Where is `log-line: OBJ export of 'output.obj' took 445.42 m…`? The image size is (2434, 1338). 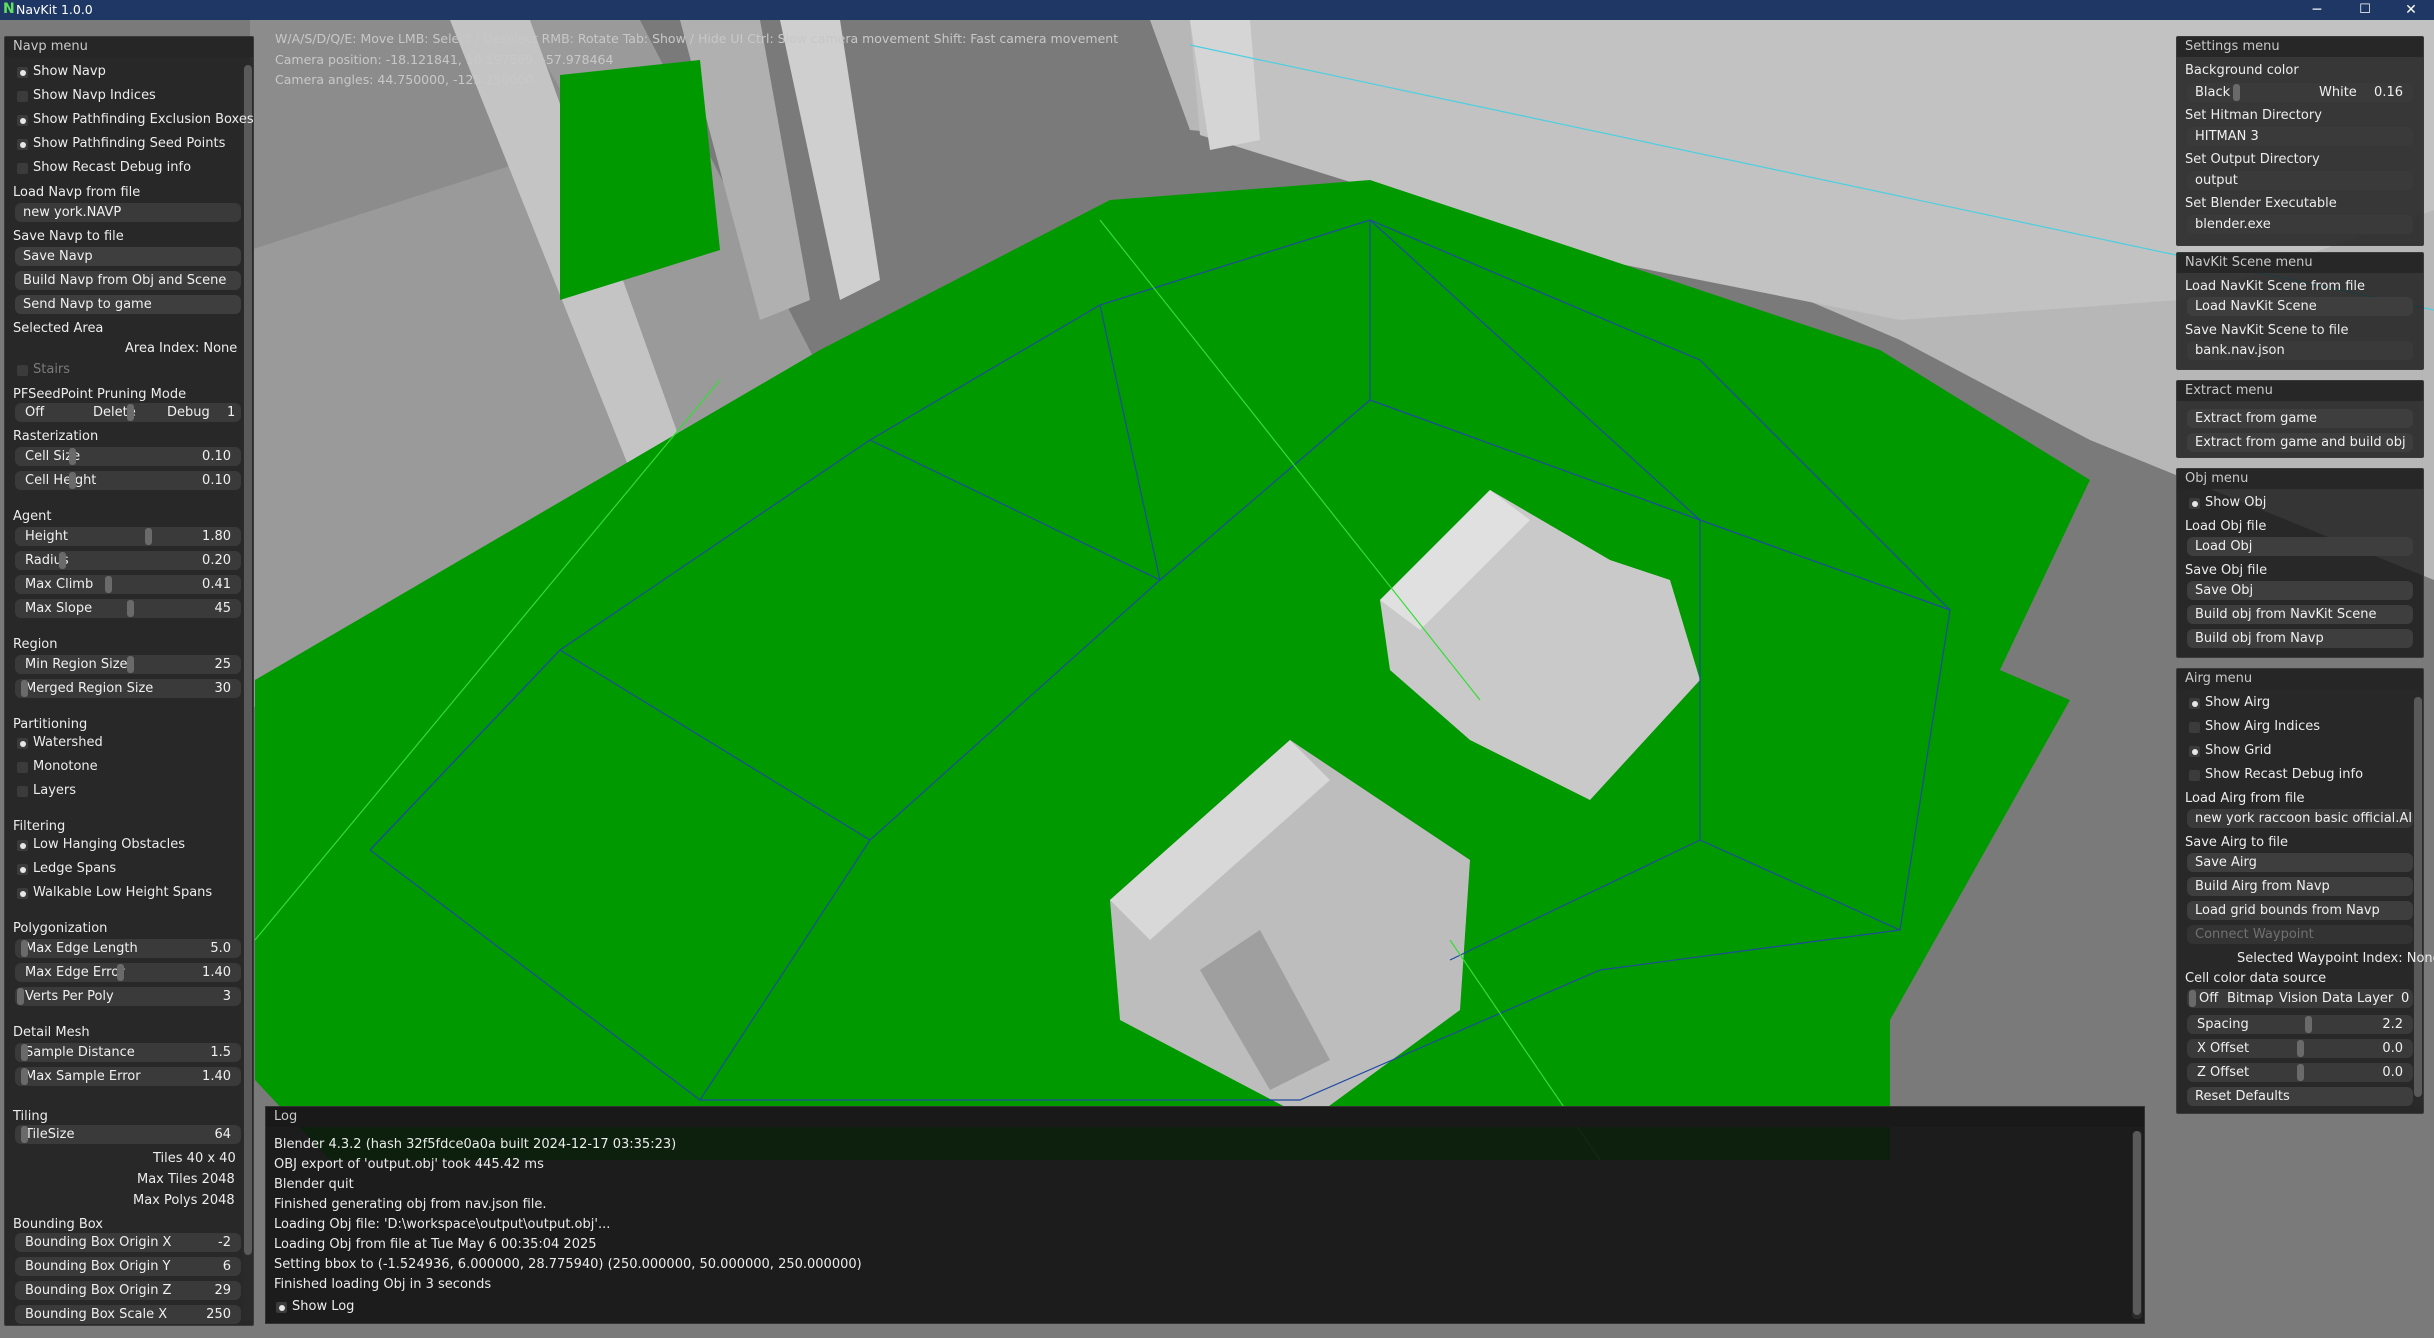 log-line: OBJ export of 'output.obj' took 445.42 m… is located at coordinates (409, 1164).